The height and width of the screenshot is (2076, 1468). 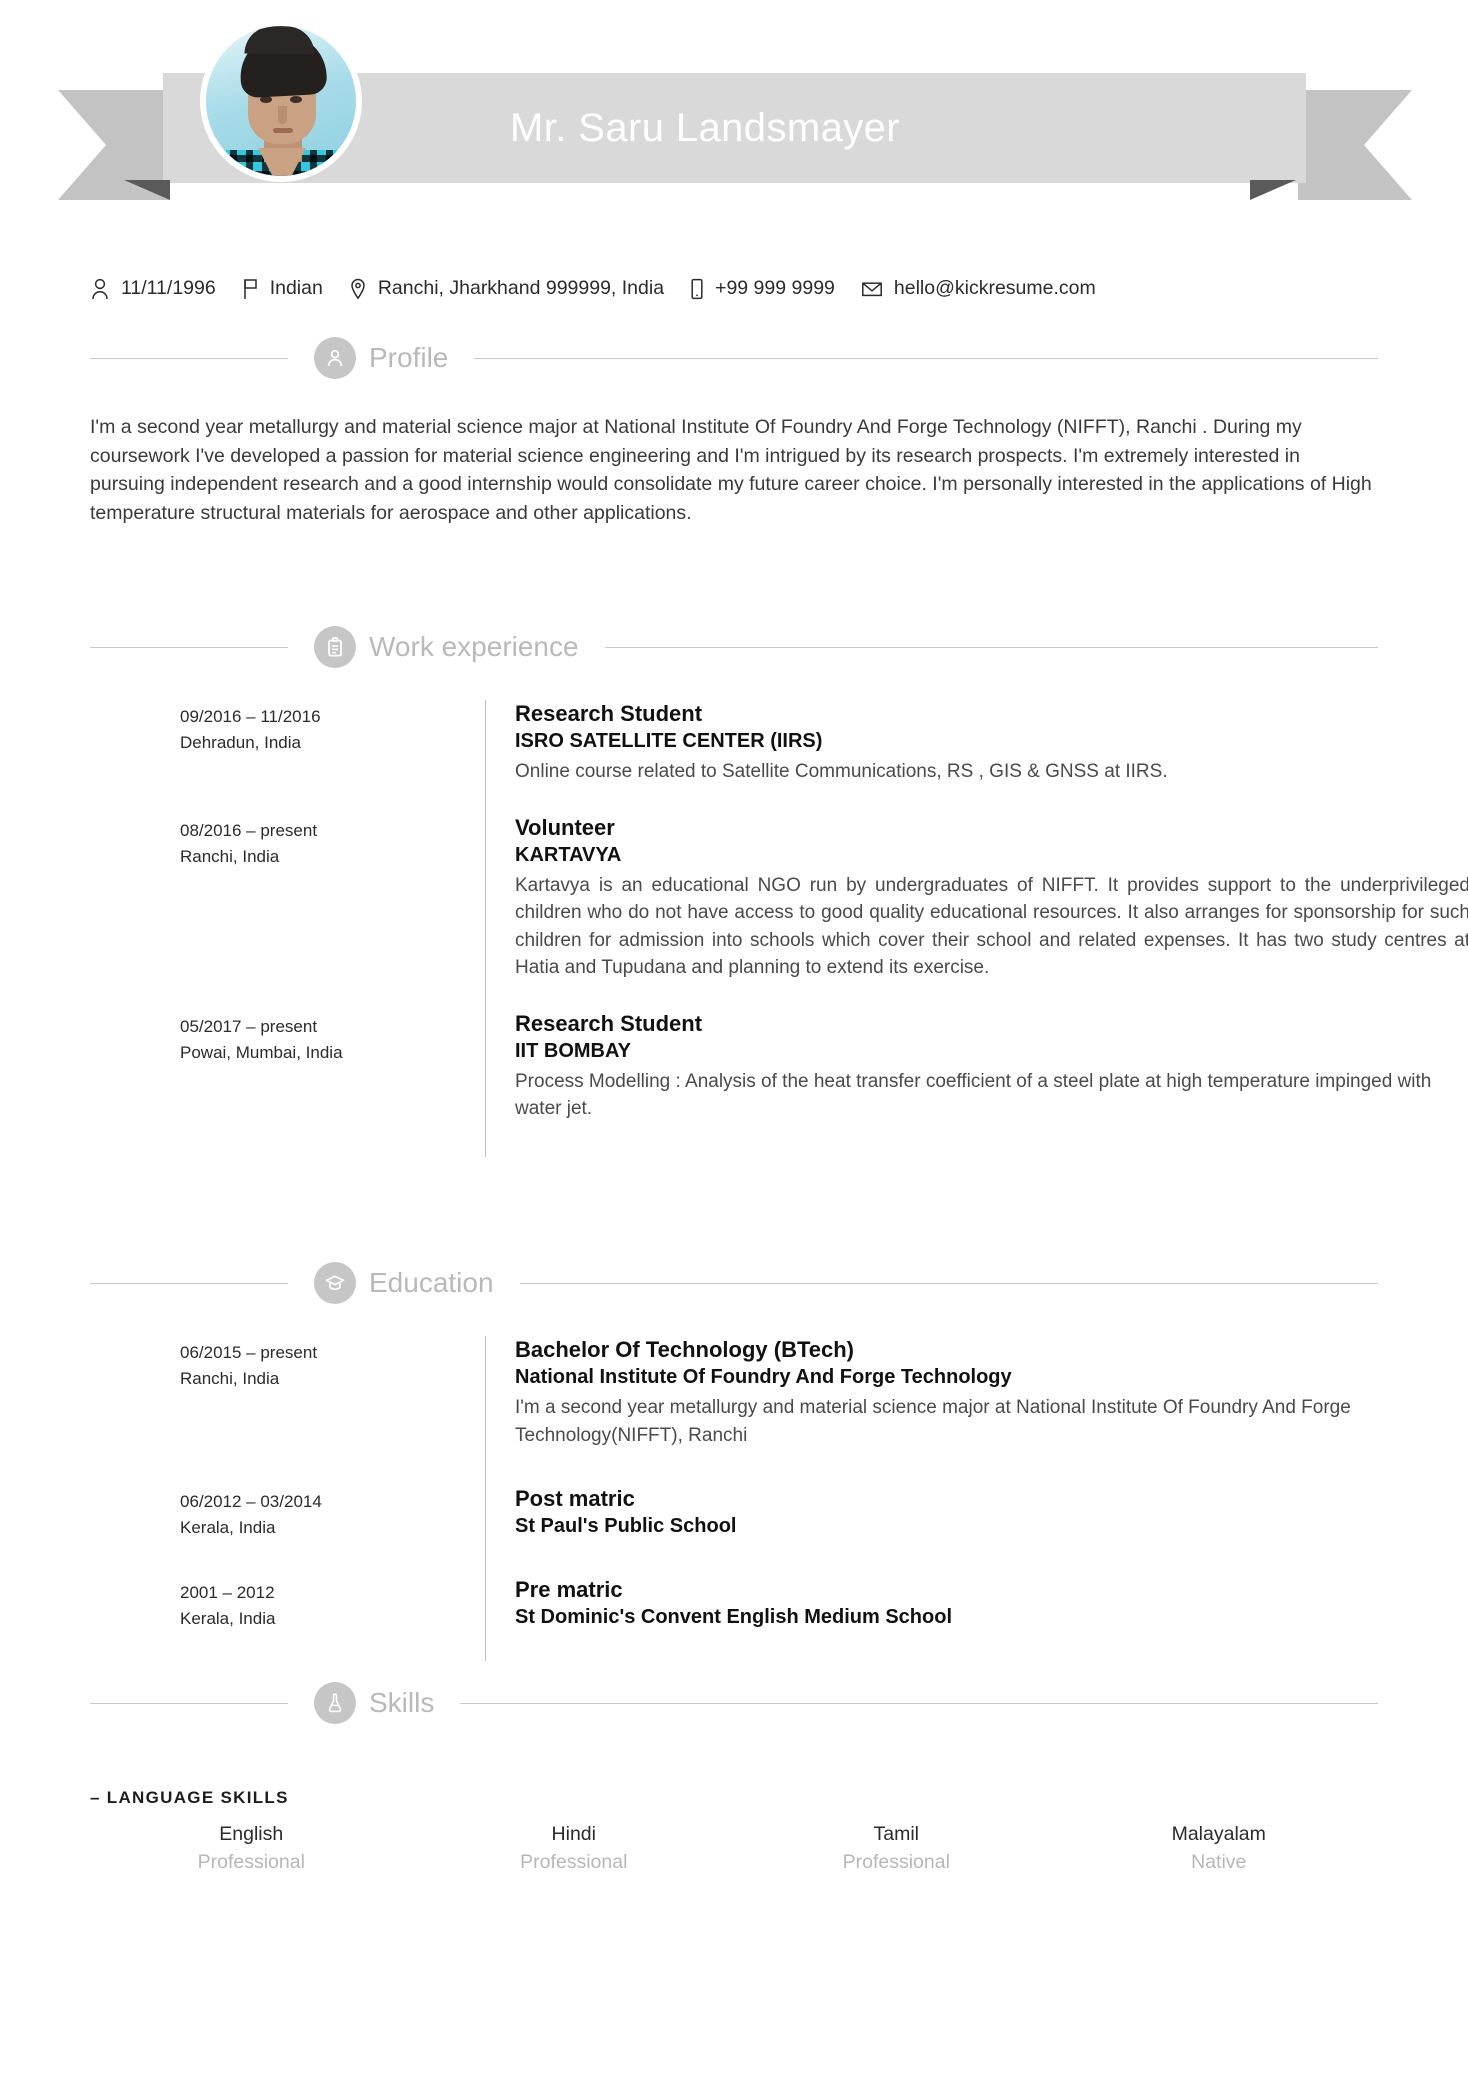 What do you see at coordinates (261, 1052) in the screenshot?
I see `work-entry-location: Powai, Mumbai, India` at bounding box center [261, 1052].